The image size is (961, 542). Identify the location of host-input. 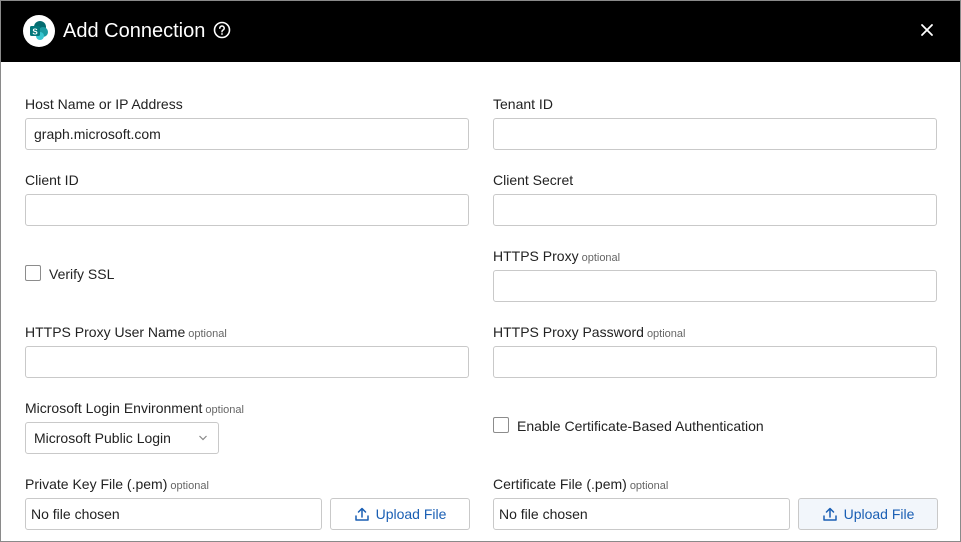
(247, 134).